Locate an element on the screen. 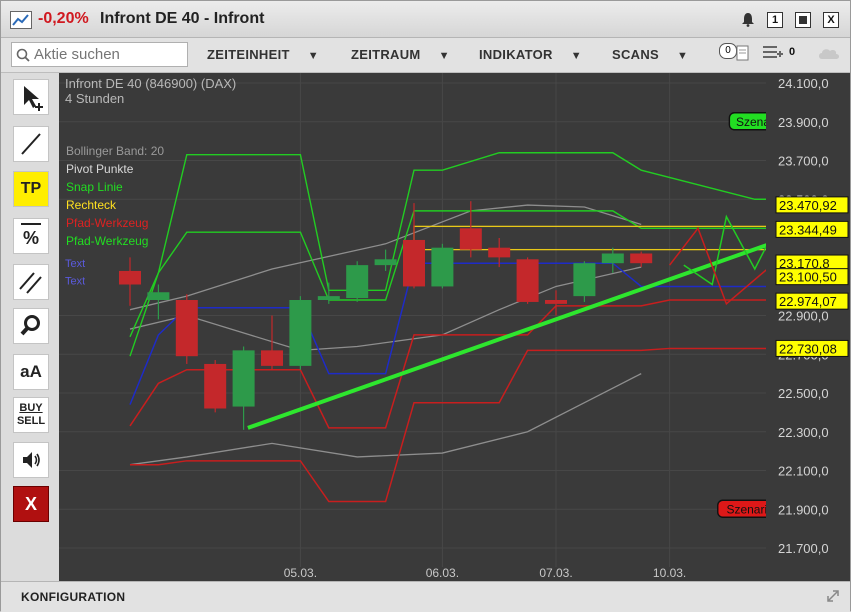 Image resolution: width=851 pixels, height=612 pixels. search-input is located at coordinates (108, 54).